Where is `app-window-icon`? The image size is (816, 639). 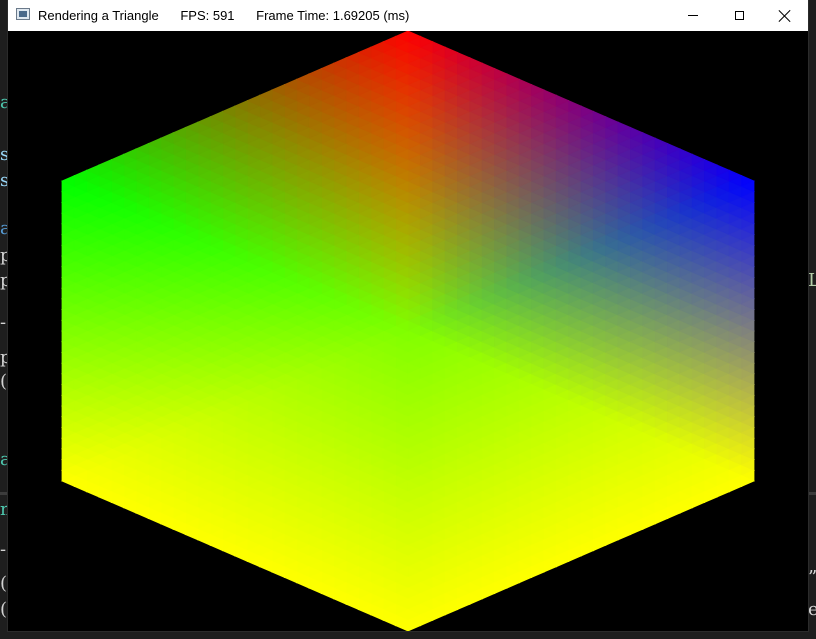 app-window-icon is located at coordinates (23, 14).